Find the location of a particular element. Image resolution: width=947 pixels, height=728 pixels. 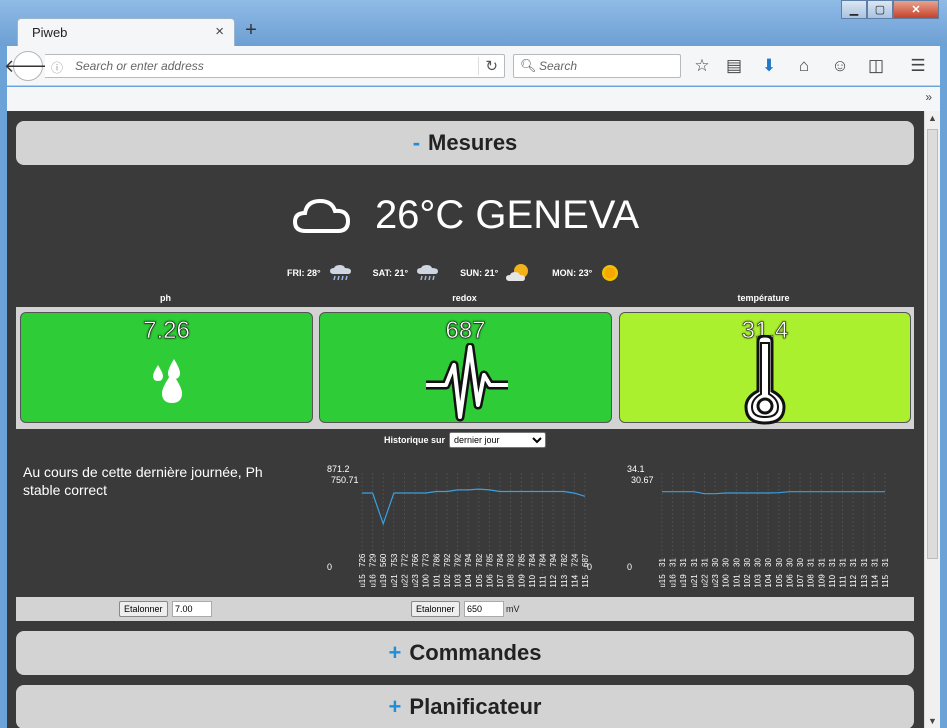

x-tick-label: Fri114 is located at coordinates (874, 580).